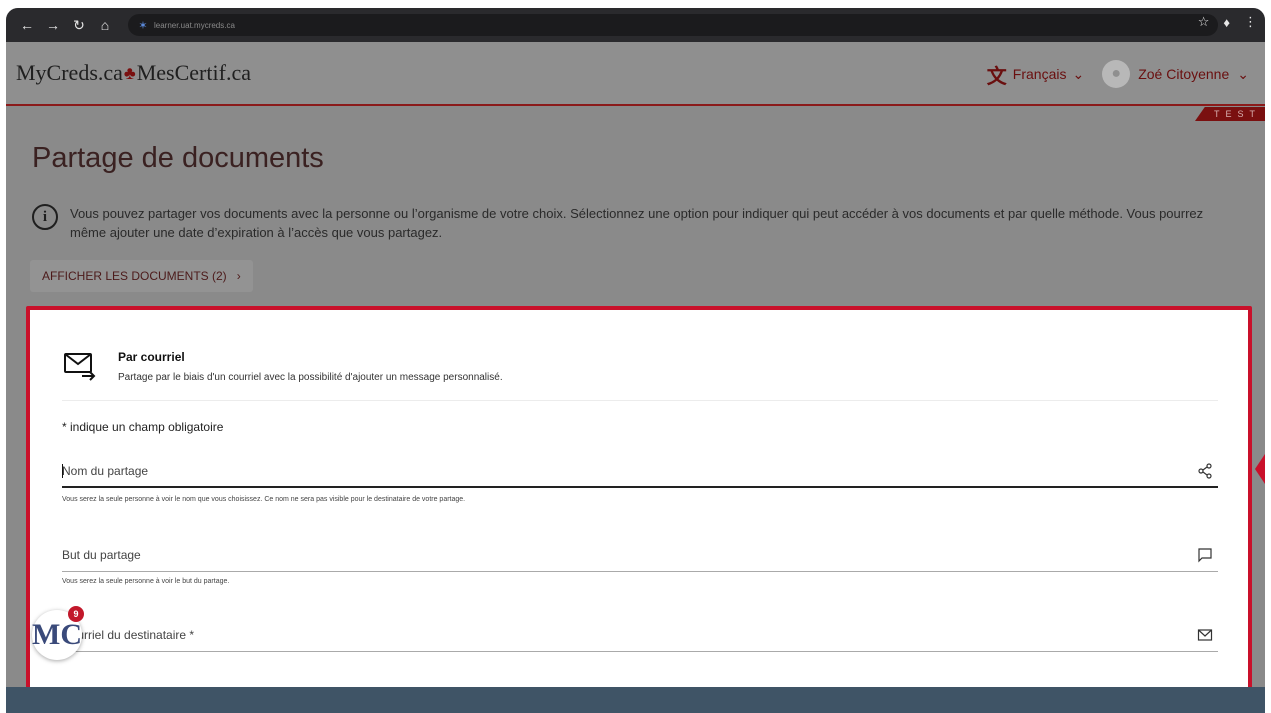  Describe the element at coordinates (1230, 114) in the screenshot. I see `env-test-tag: TEST` at that location.